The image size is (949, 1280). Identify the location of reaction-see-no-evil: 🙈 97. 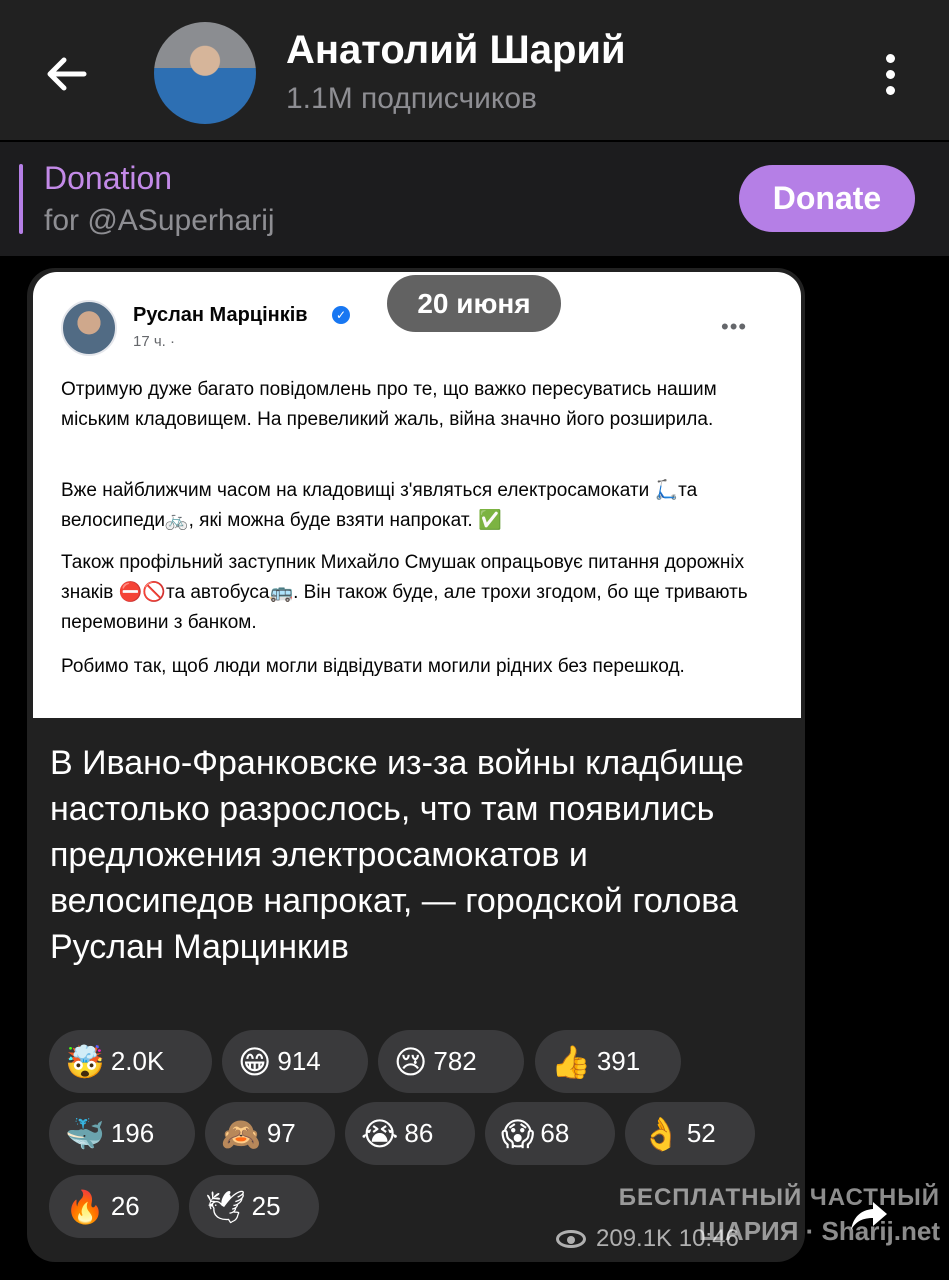
(270, 1133).